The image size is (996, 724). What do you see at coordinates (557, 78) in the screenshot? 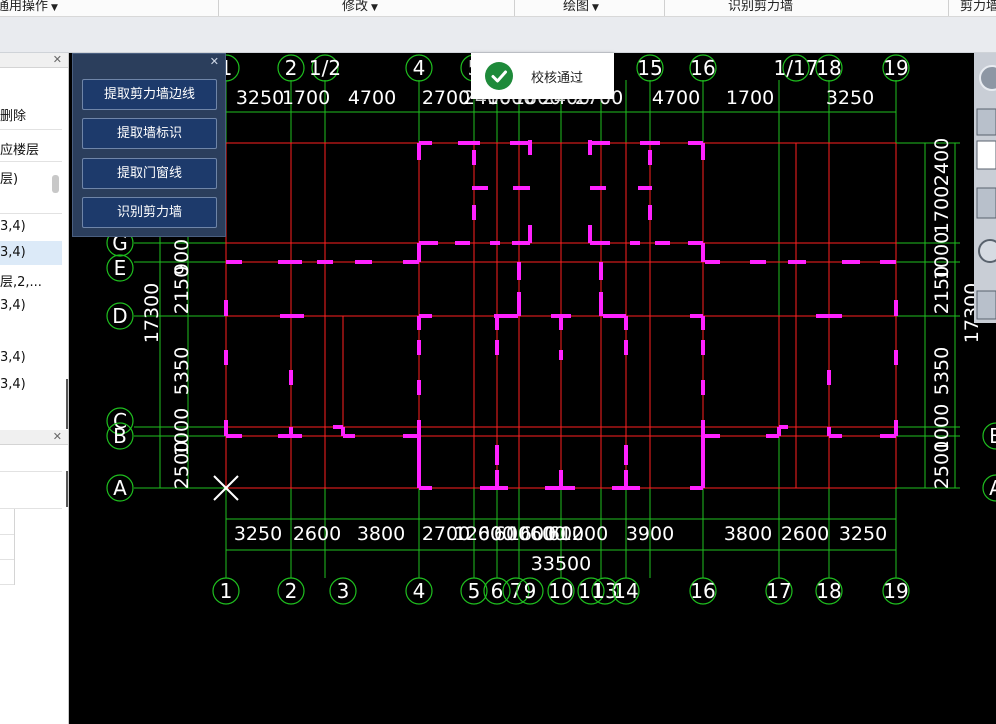
I see `toast-message: 校核通过` at bounding box center [557, 78].